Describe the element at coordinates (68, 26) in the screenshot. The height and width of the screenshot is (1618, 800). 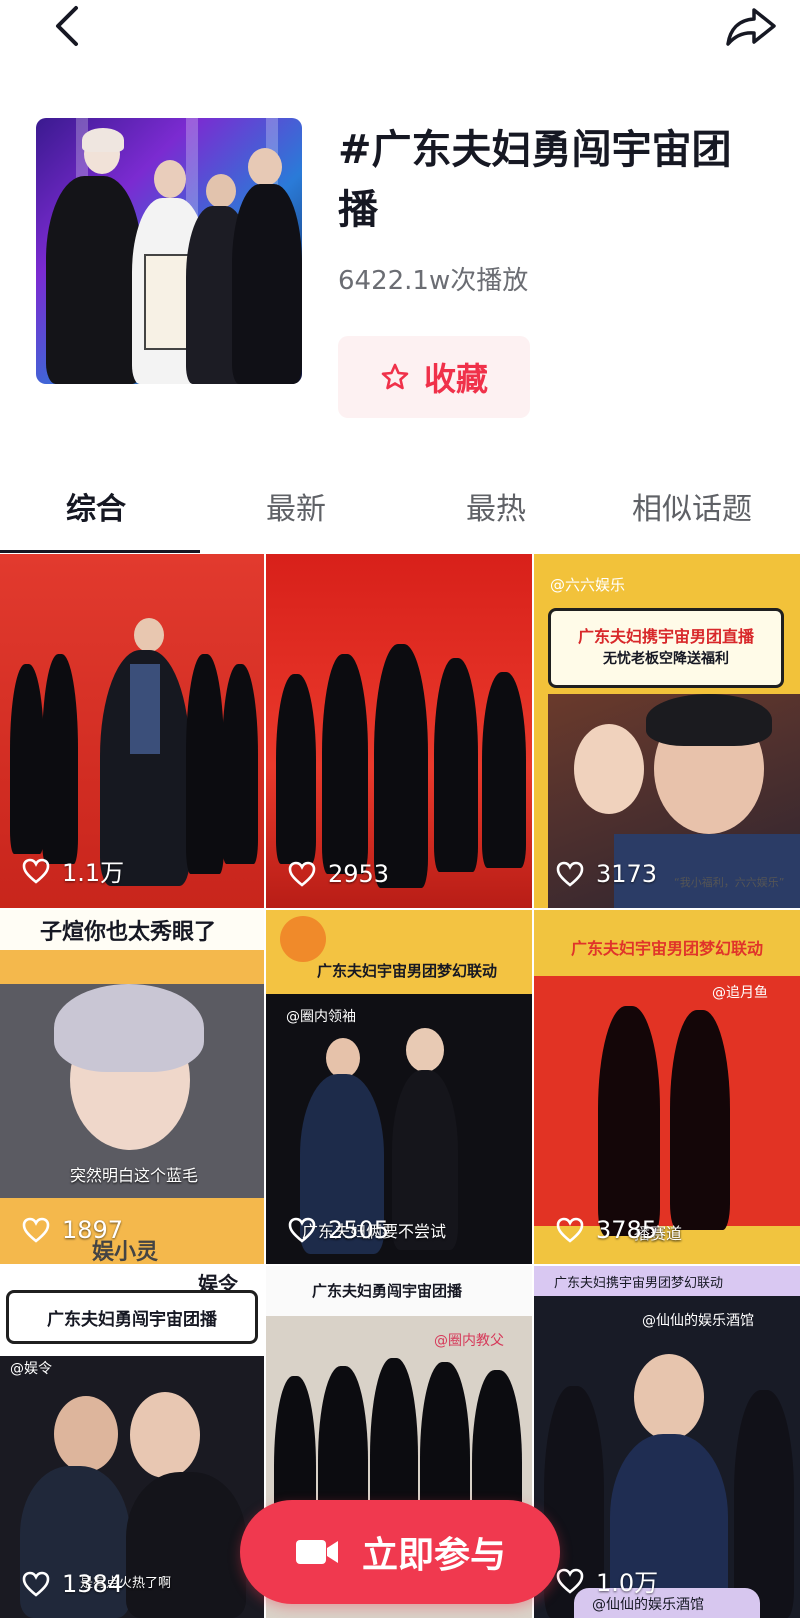
I see `chevron-left-icon` at that location.